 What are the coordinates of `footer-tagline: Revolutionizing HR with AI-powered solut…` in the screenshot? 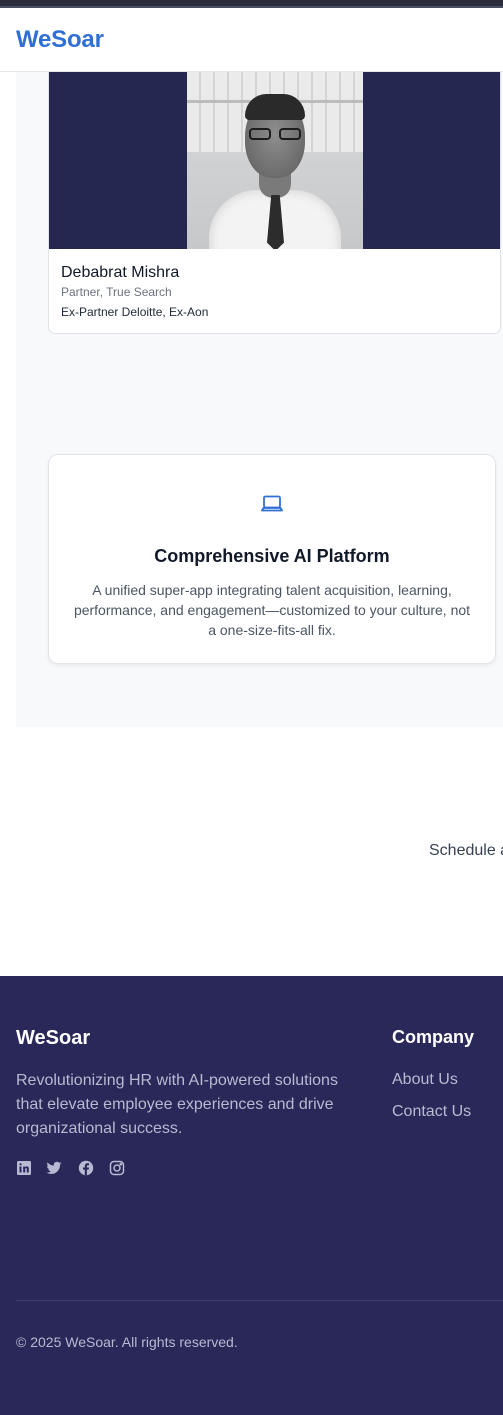 It's located at (177, 1104).